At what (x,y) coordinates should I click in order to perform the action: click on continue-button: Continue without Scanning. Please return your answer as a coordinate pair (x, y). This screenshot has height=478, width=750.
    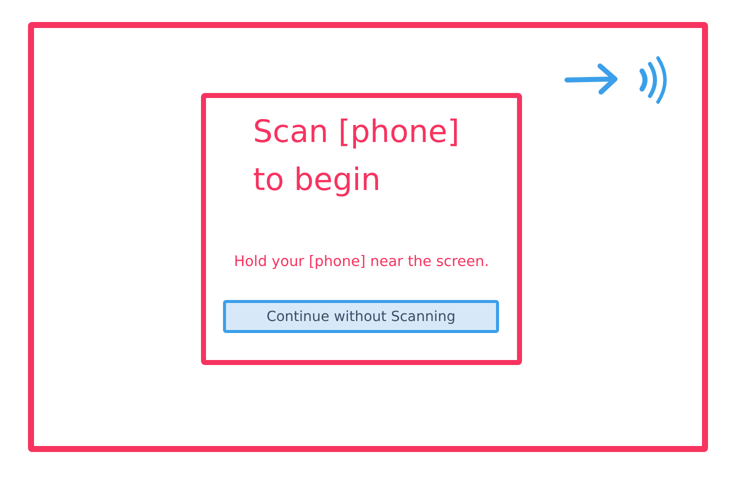
    Looking at the image, I should click on (361, 316).